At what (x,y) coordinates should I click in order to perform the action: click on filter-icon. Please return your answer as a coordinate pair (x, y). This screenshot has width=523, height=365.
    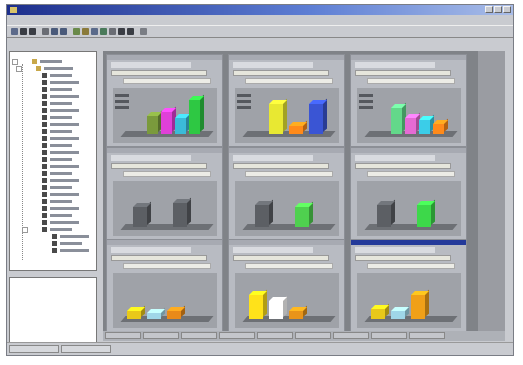
    Looking at the image, I should click on (121, 31).